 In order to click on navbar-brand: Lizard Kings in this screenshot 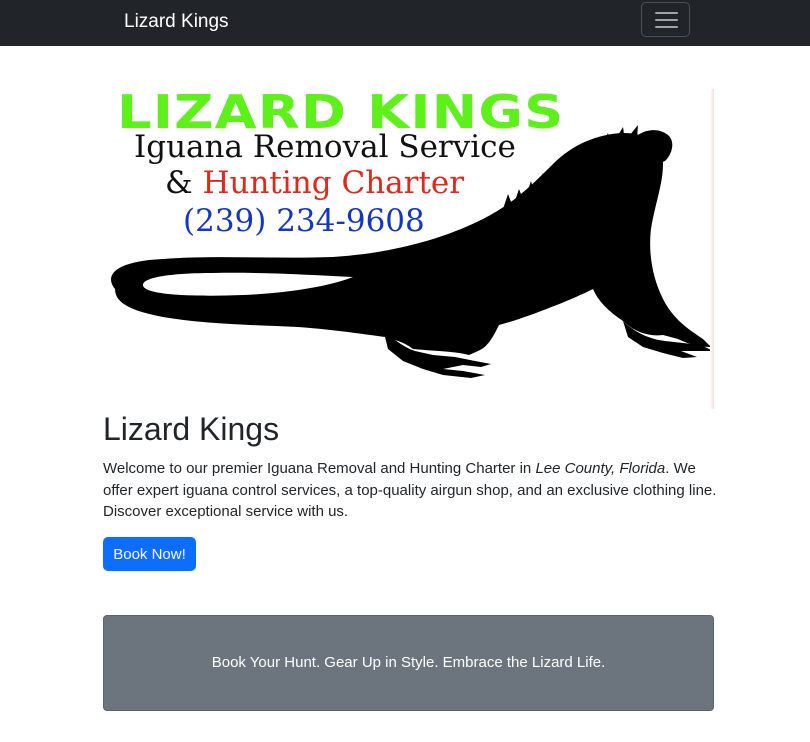, I will do `click(176, 22)`.